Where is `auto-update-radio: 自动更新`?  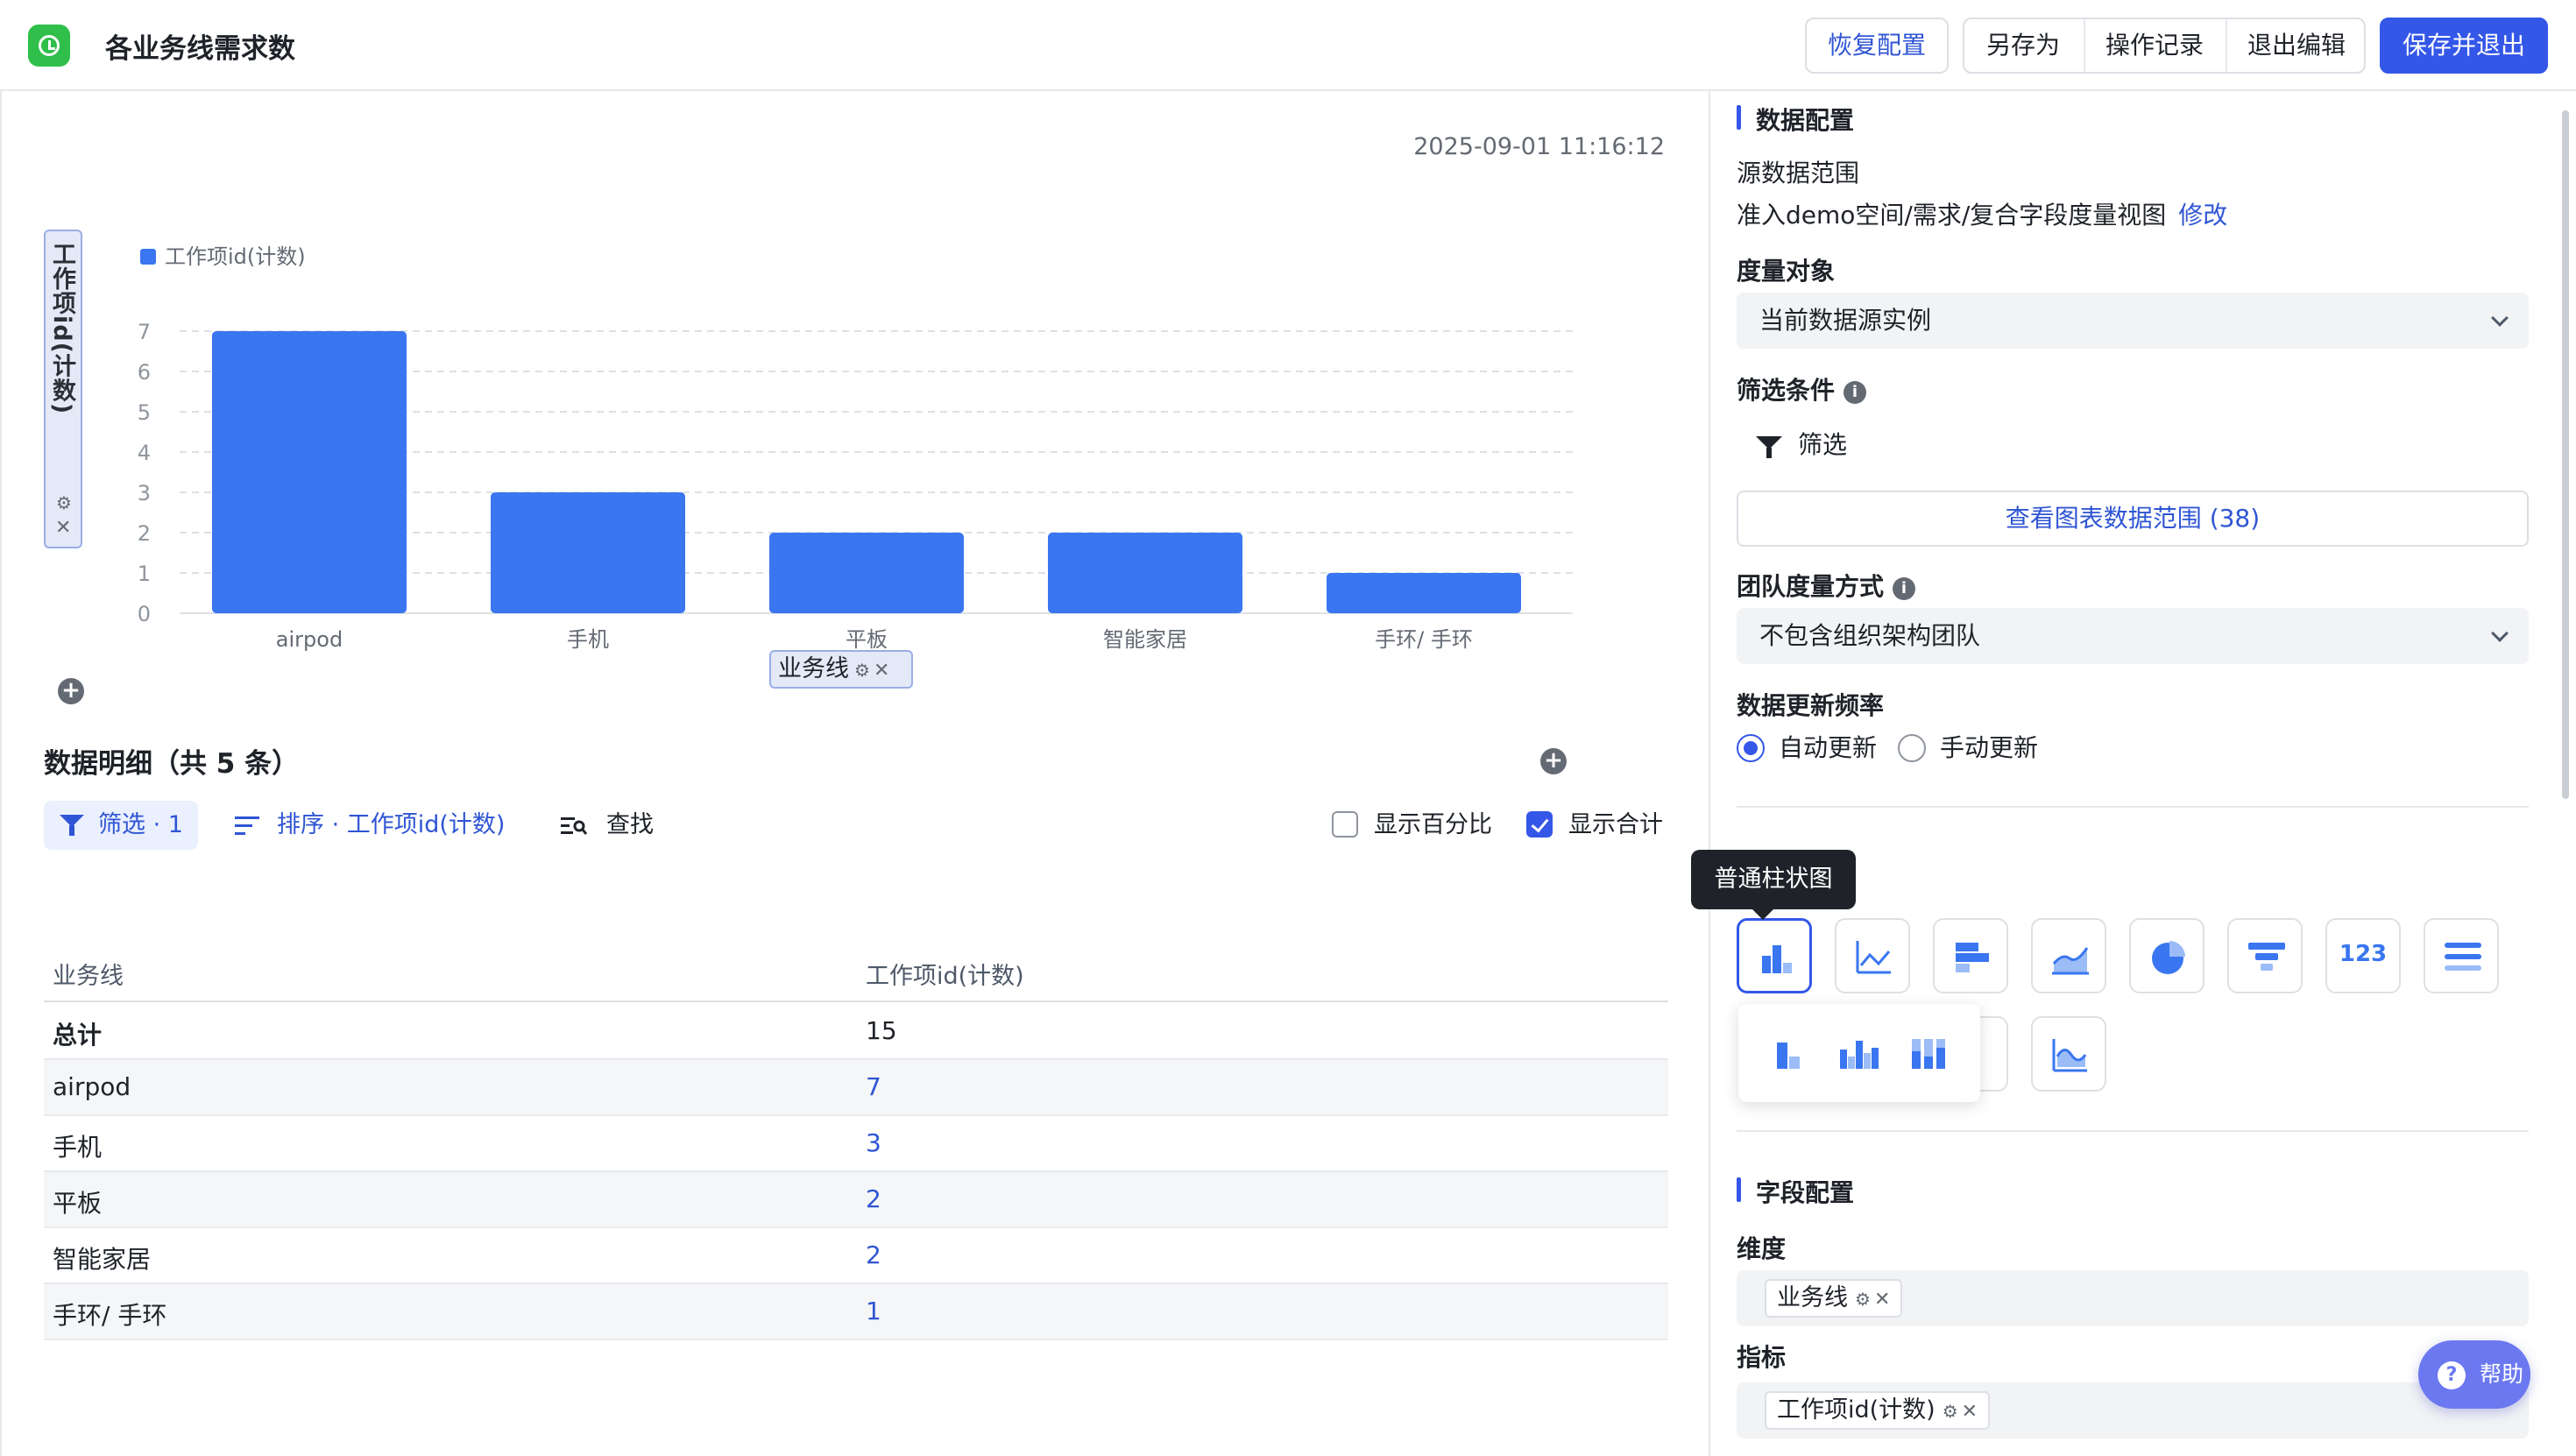
auto-update-radio: 自动更新 is located at coordinates (1807, 748).